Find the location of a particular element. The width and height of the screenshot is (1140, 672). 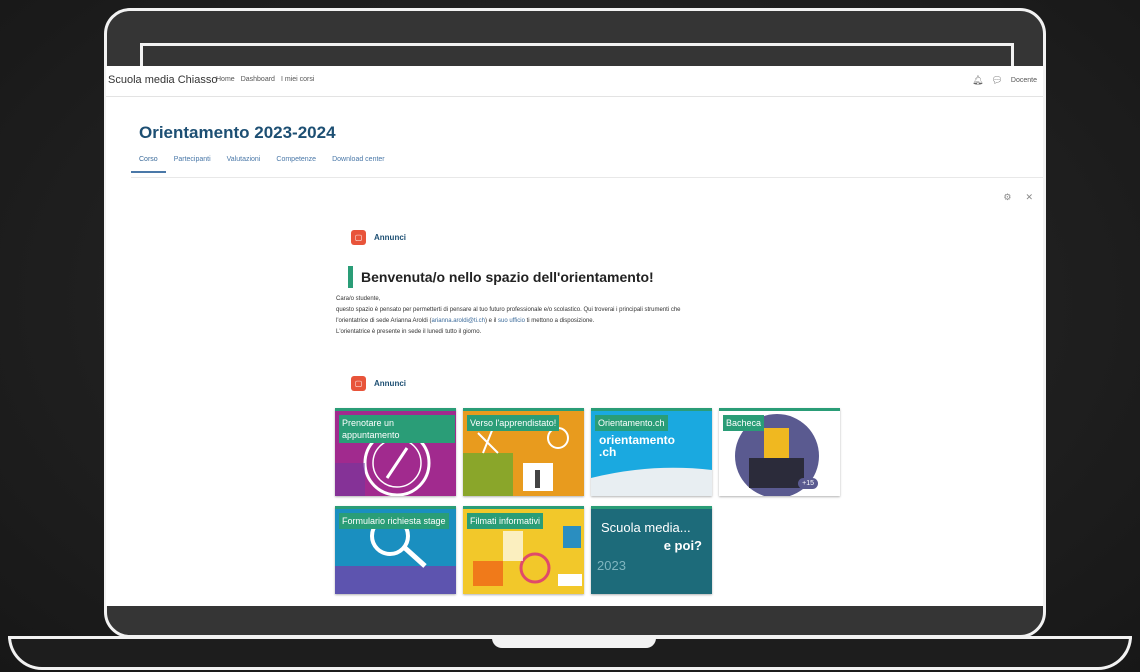

office-link: suo ufficio is located at coordinates (511, 321).